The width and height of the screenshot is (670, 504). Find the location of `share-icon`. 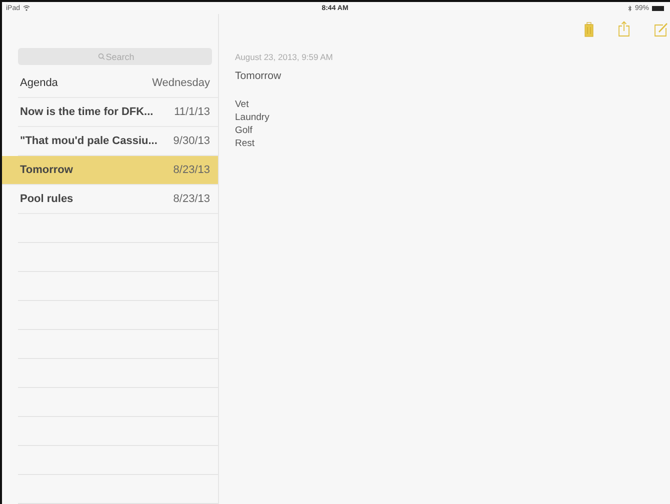

share-icon is located at coordinates (624, 29).